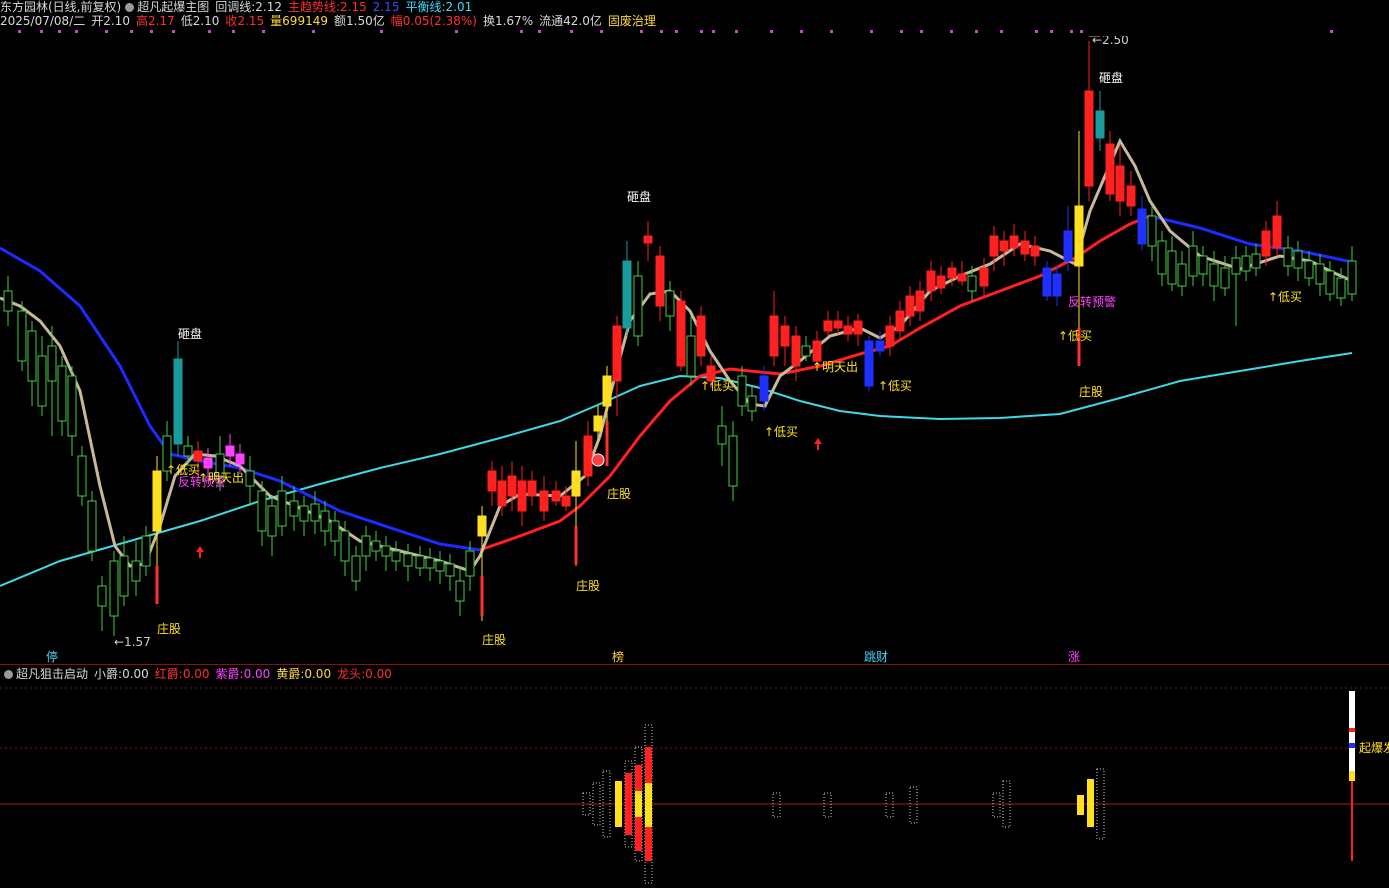 The width and height of the screenshot is (1389, 888). Describe the element at coordinates (639, 196) in the screenshot. I see `smash-label: 砸盘` at that location.